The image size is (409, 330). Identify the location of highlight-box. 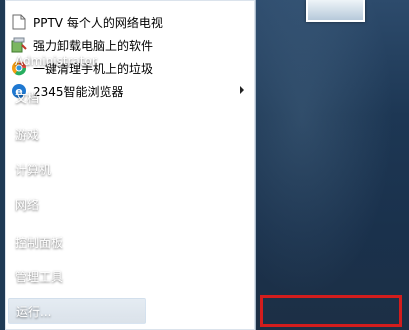
(331, 311).